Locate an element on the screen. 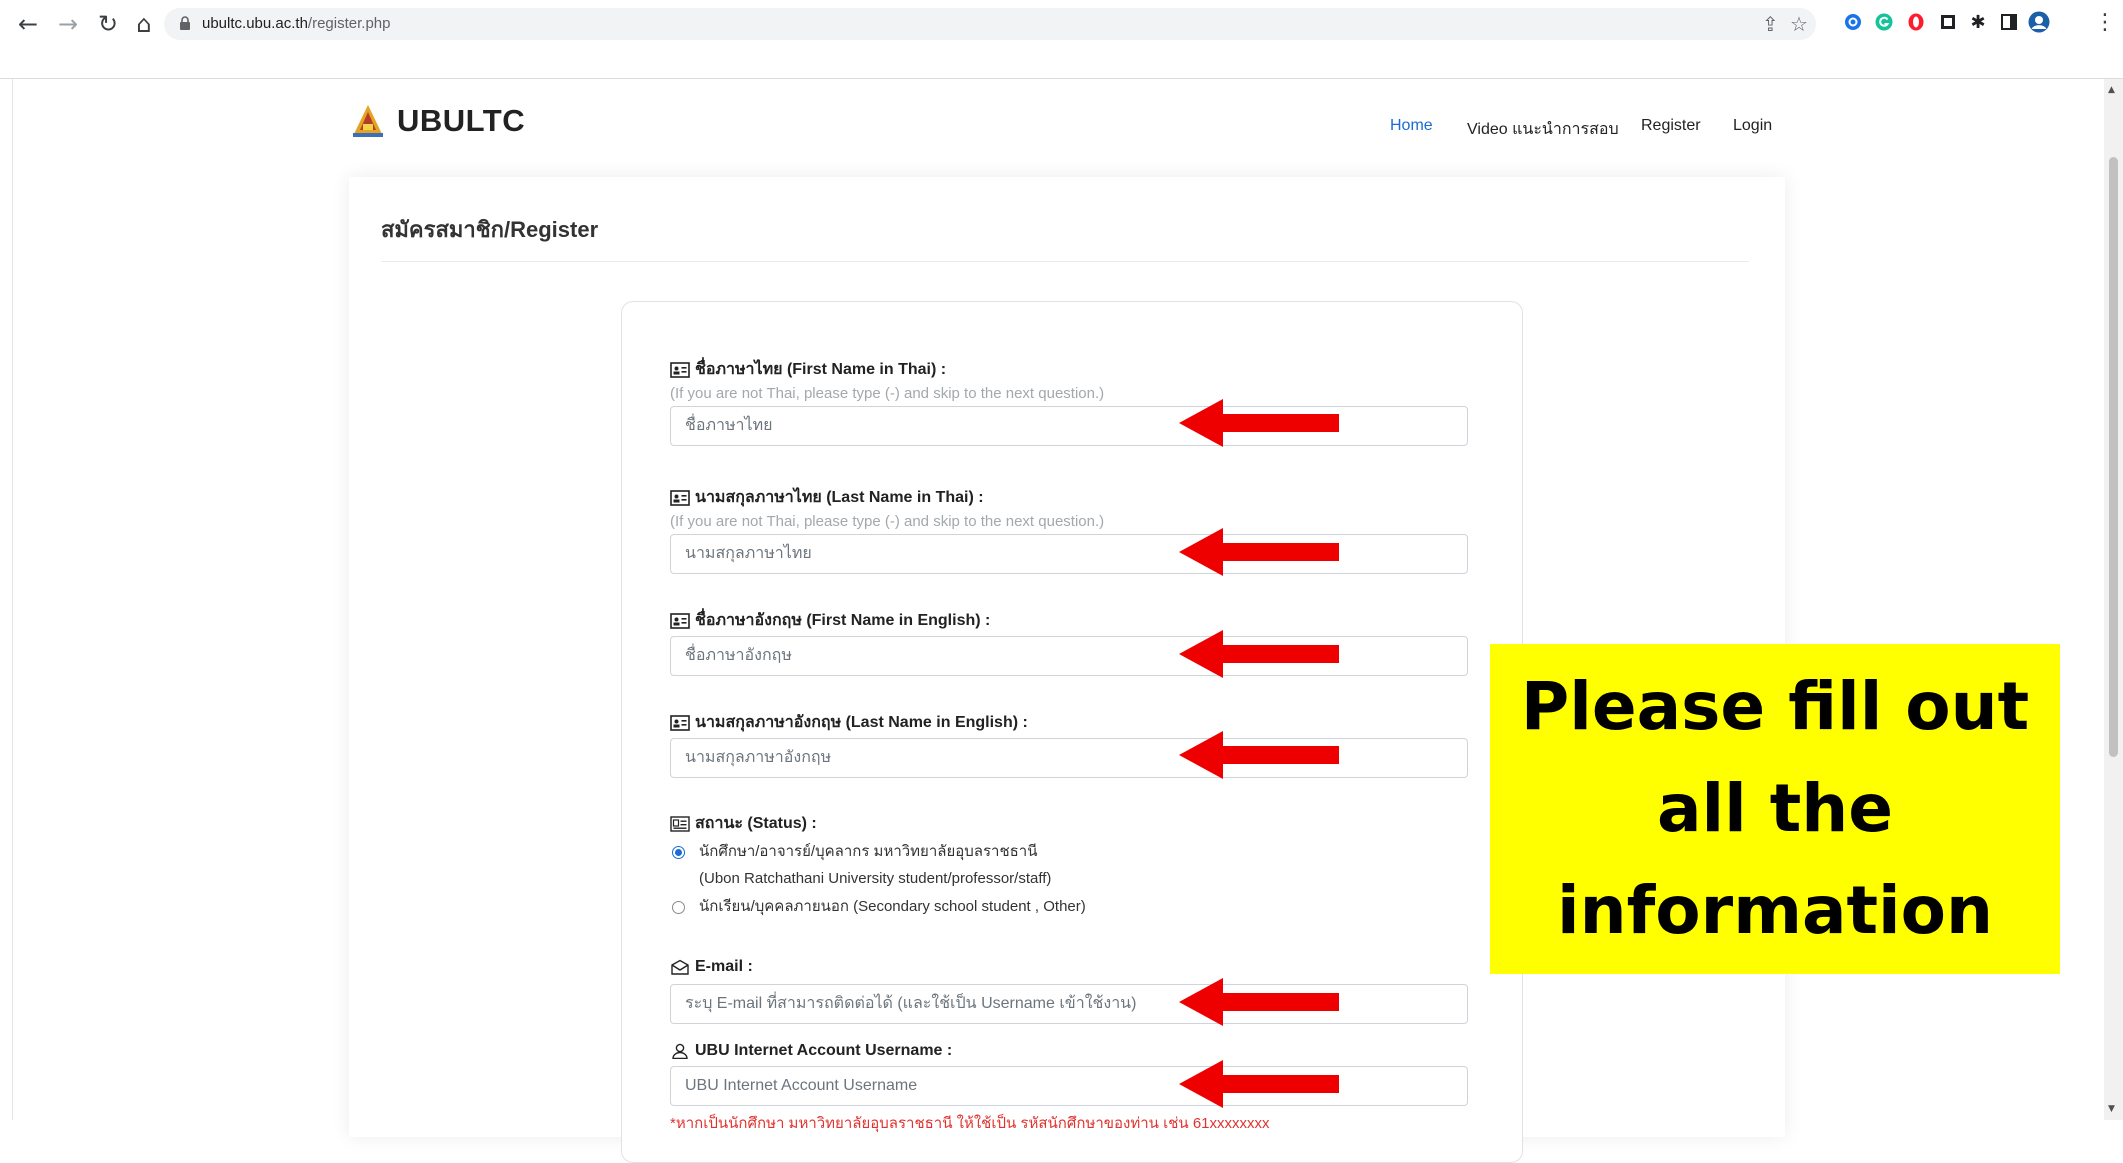  nav-register: Register is located at coordinates (1671, 126).